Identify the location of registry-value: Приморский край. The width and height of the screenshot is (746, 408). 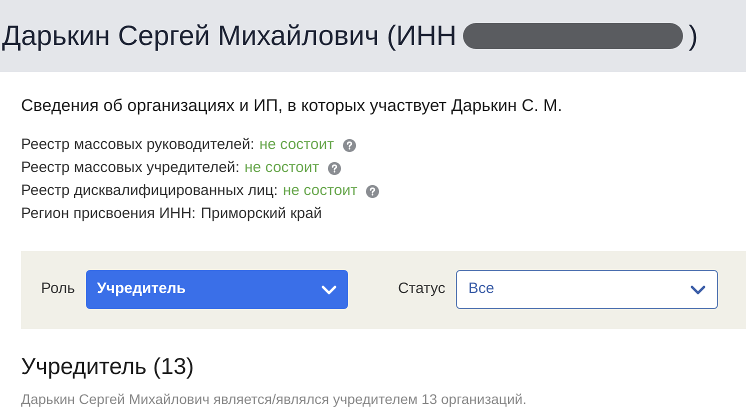
(261, 214).